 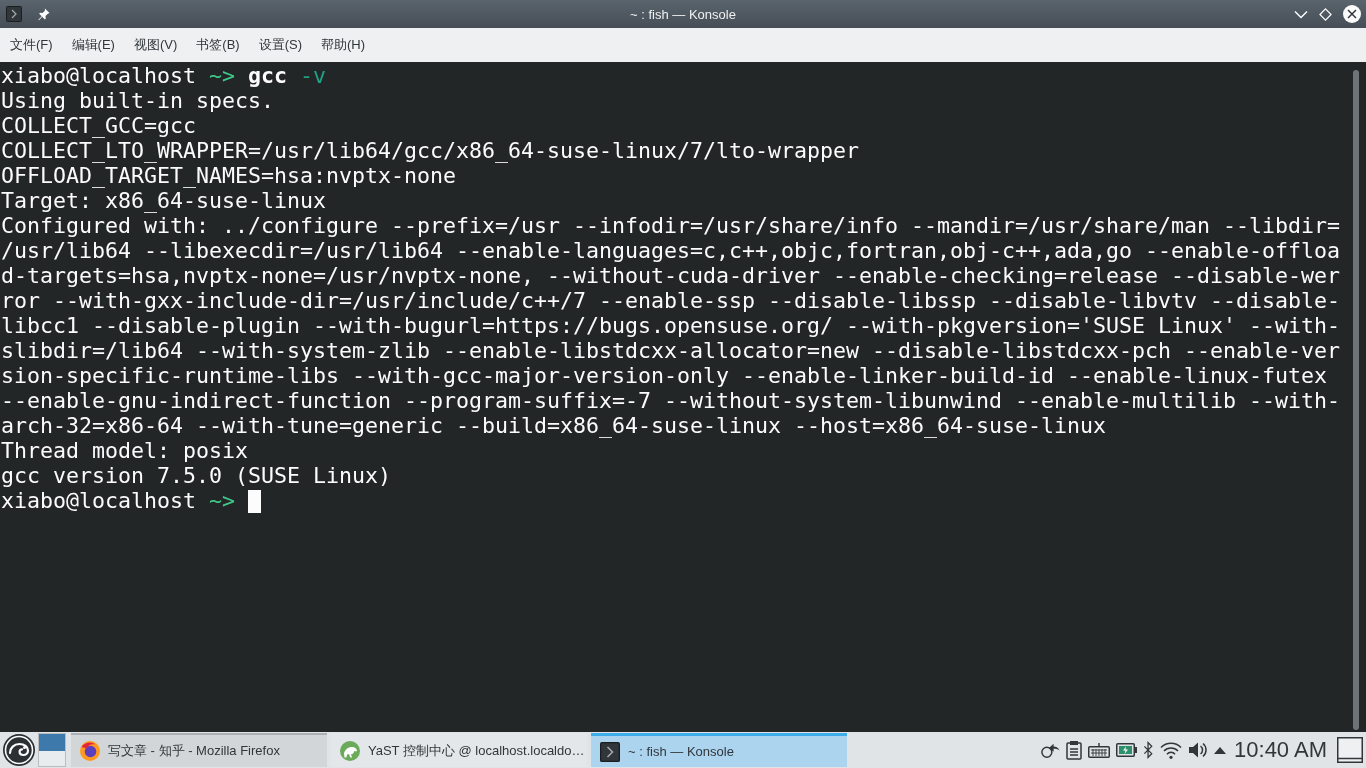 I want to click on menu-item: 编辑(E), so click(x=93, y=45).